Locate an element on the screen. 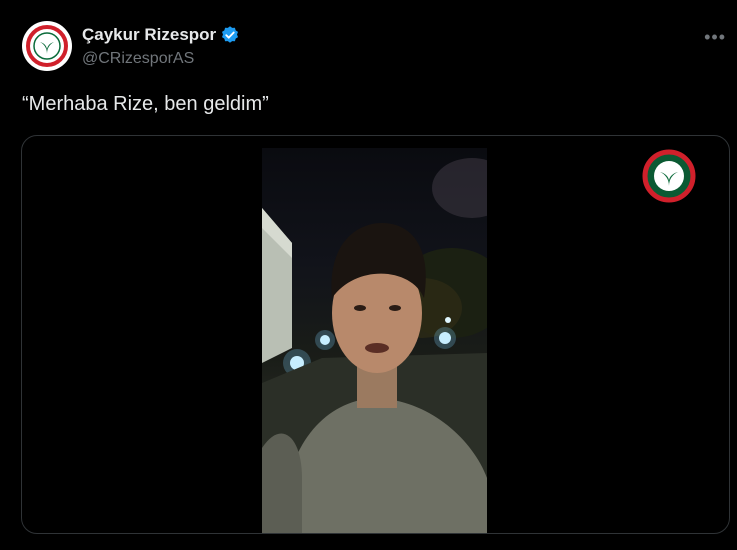  author-info: Çaykur Rizespor @CRizesporAS is located at coordinates (161, 46).